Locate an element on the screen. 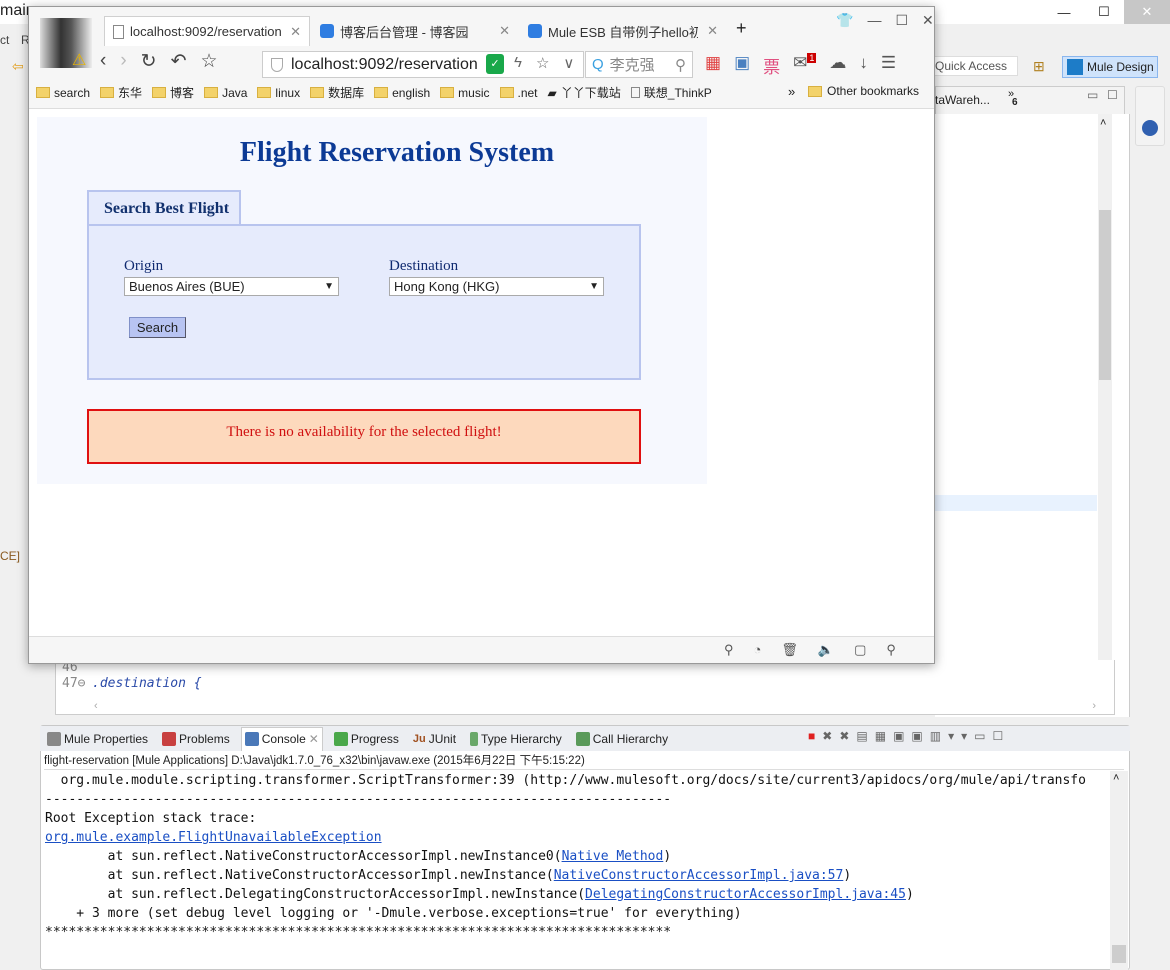  trash-icon: 🗑 is located at coordinates (789, 650).